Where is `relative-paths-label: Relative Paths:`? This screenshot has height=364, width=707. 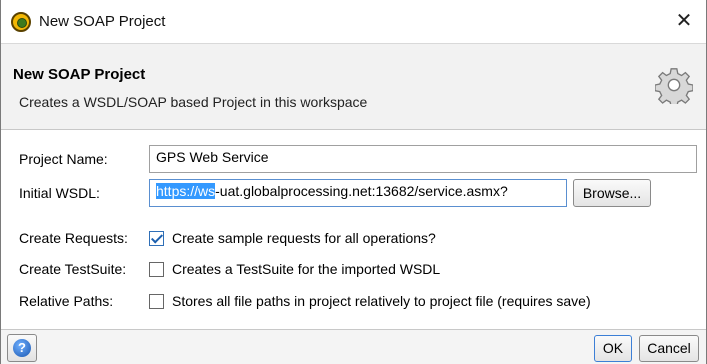
relative-paths-label: Relative Paths: is located at coordinates (66, 301).